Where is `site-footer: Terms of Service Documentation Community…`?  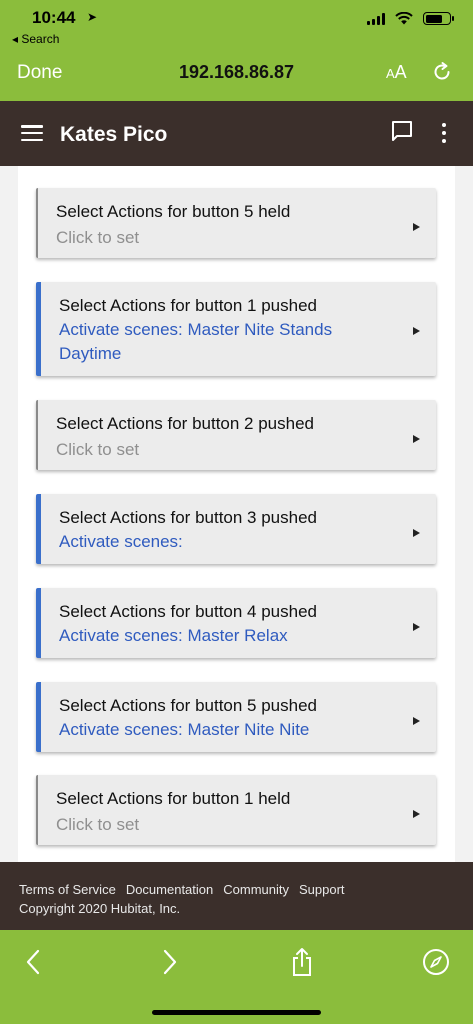 site-footer: Terms of Service Documentation Community… is located at coordinates (236, 896).